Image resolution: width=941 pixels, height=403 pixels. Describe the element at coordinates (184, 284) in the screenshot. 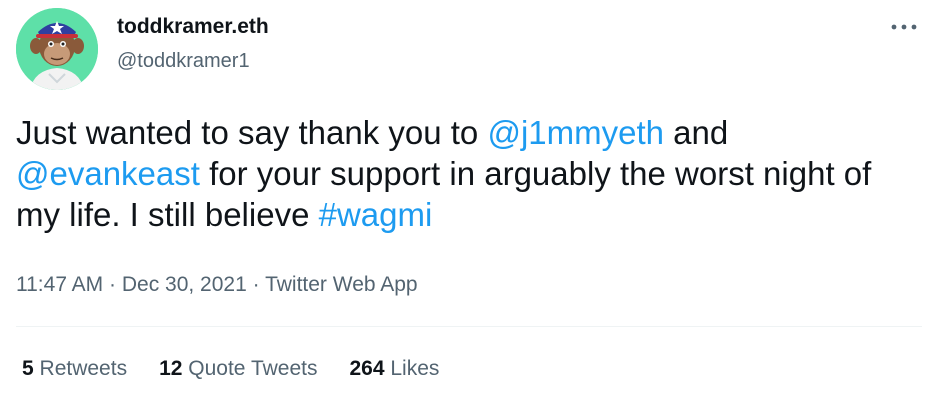

I see `tweet-date: Dec 30, 2021` at that location.